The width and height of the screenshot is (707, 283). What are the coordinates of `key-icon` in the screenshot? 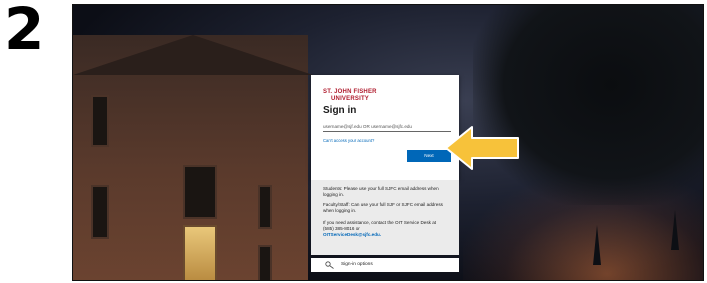 It's located at (329, 265).